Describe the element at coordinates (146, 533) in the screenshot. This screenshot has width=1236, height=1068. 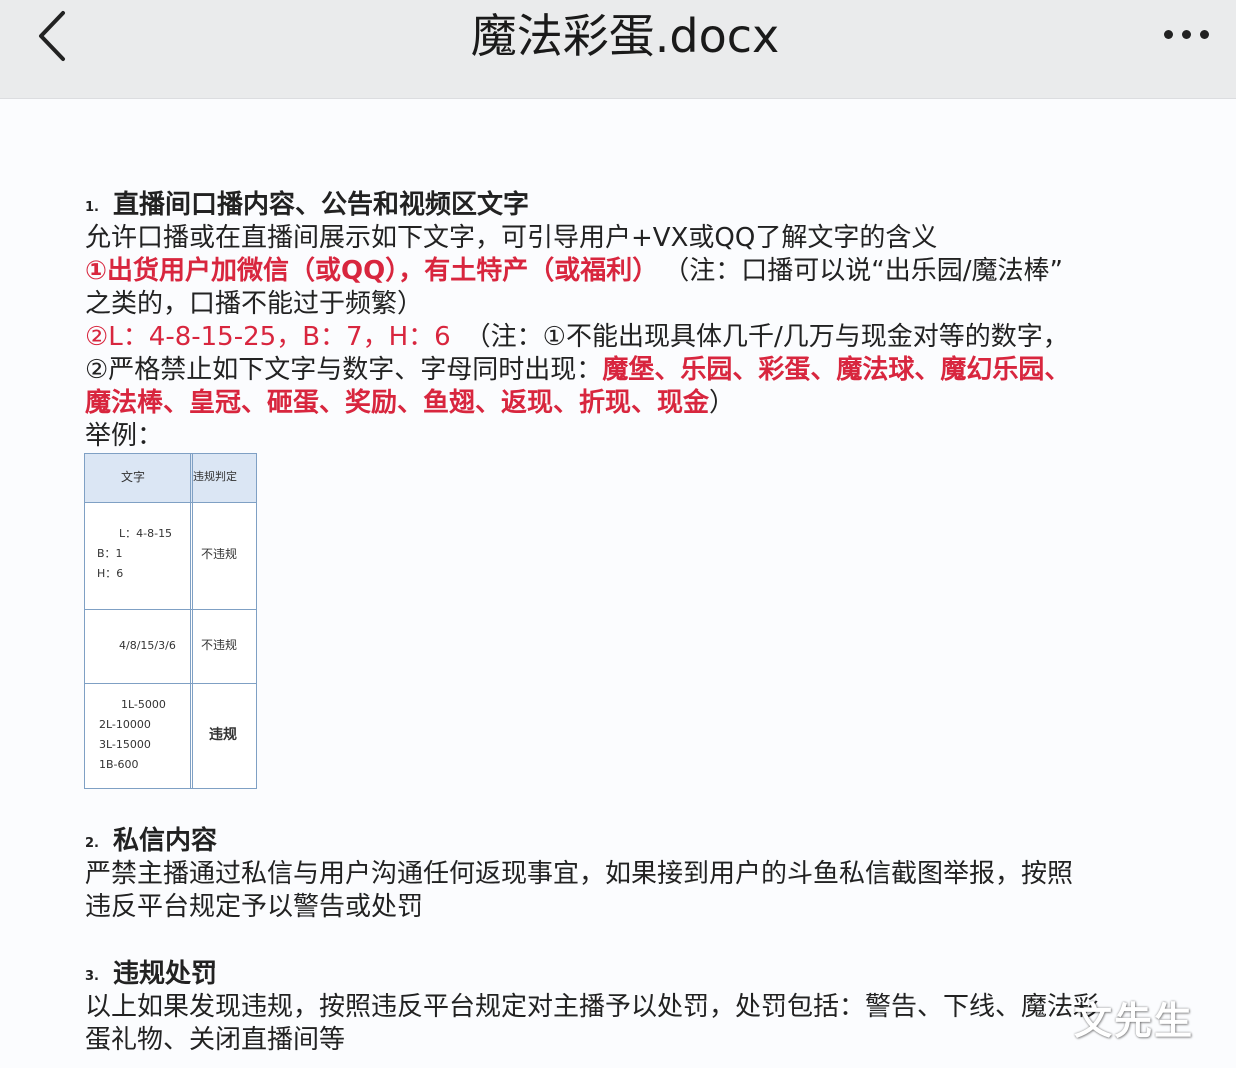
I see `table-cell-text: L：4-8-15` at that location.